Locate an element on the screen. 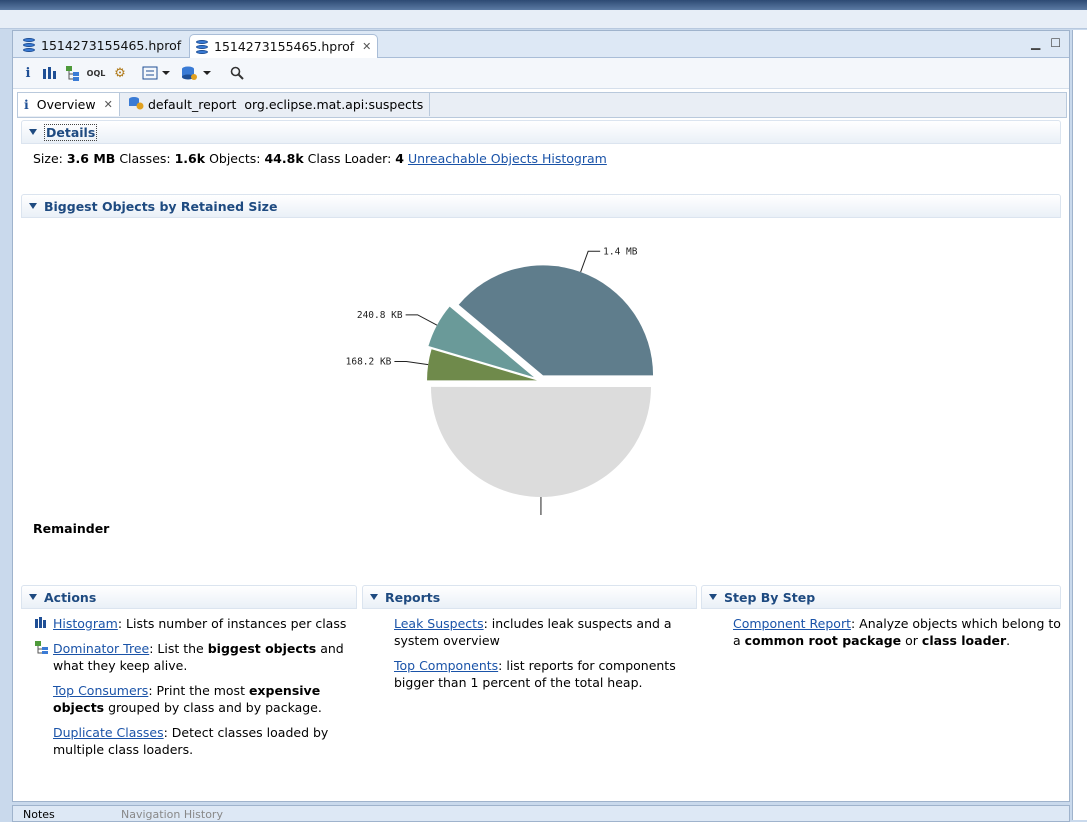 The height and width of the screenshot is (822, 1087). biggest-objects-title: Biggest Objects by Retained Size is located at coordinates (161, 206).